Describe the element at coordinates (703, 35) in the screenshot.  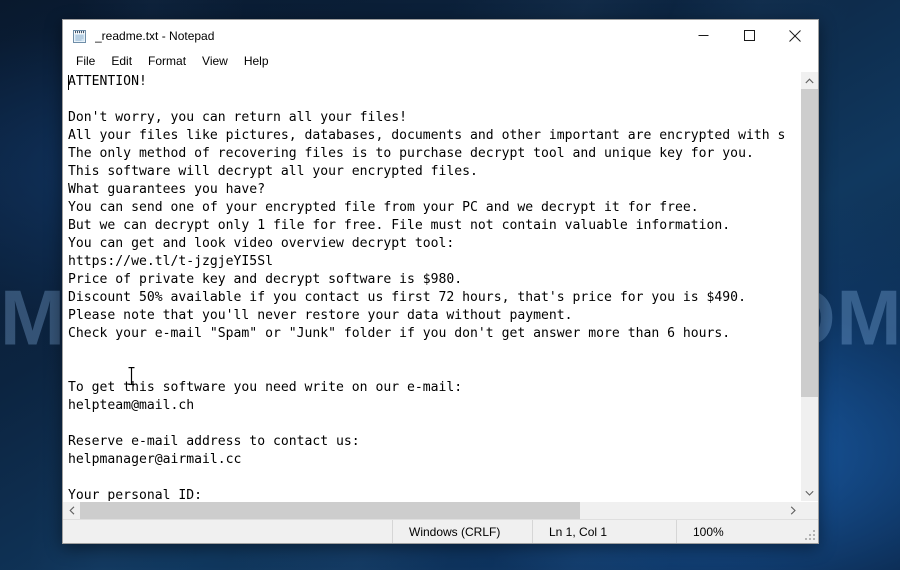
I see `minimize-button` at that location.